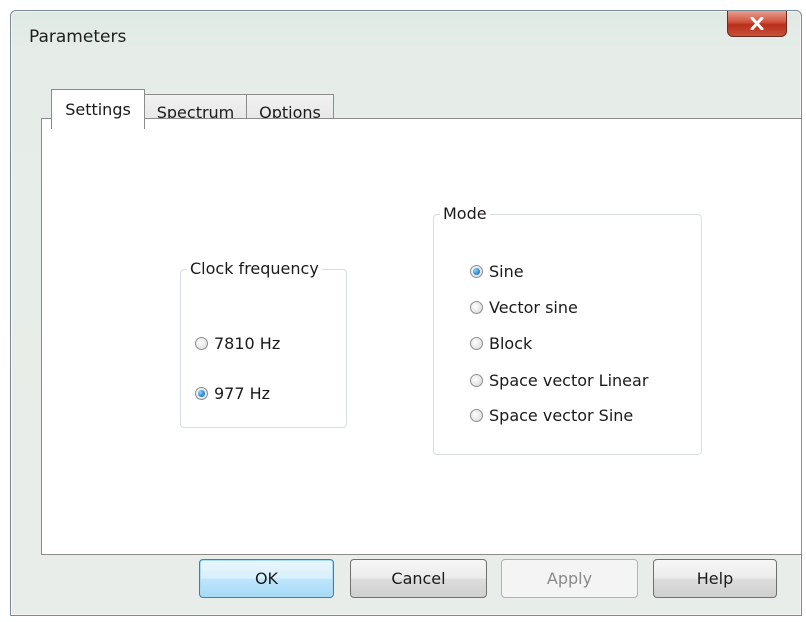  I want to click on title-bar: Parameters, so click(406, 36).